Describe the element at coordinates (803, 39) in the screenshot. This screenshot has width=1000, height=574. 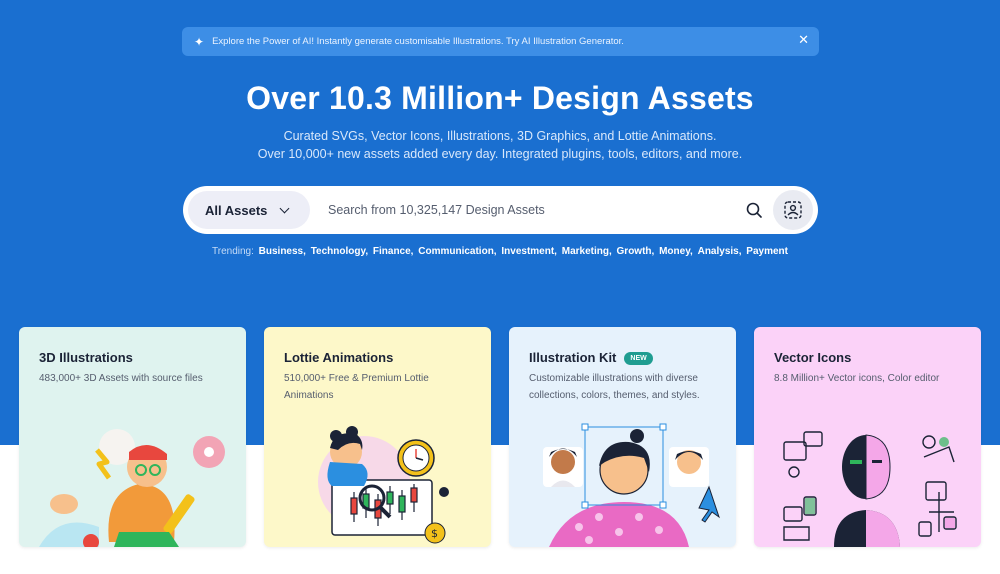
I see `close-icon: ✕` at that location.